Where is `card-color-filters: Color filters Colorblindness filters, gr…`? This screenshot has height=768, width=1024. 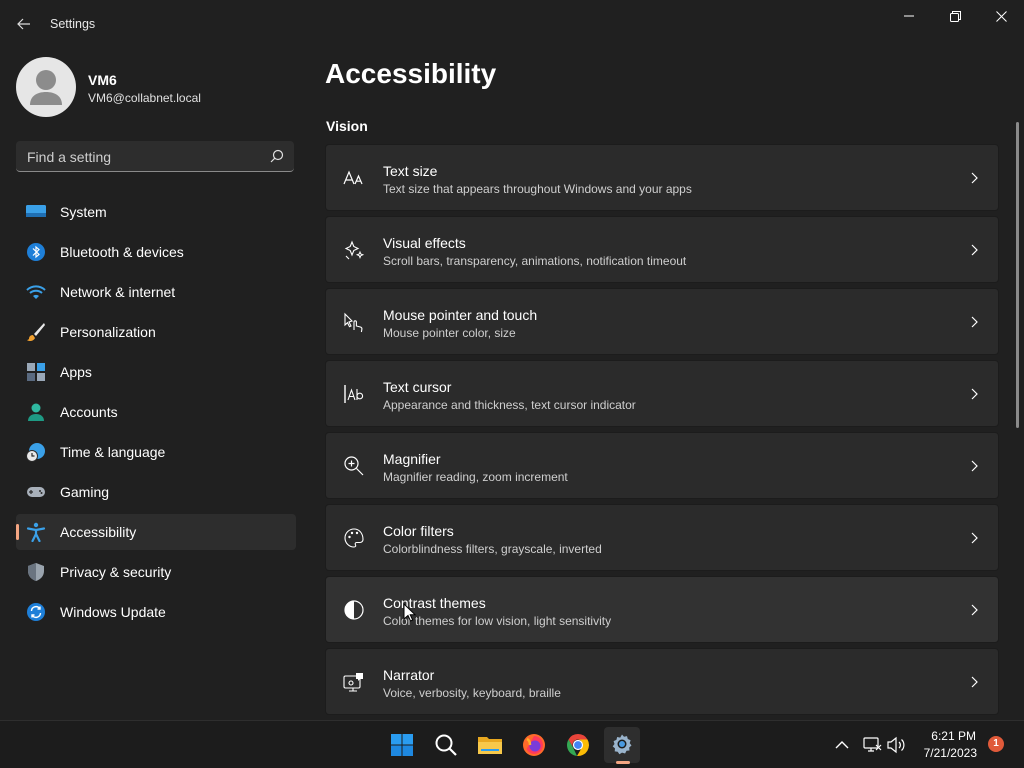
card-color-filters: Color filters Colorblindness filters, gr… is located at coordinates (662, 537).